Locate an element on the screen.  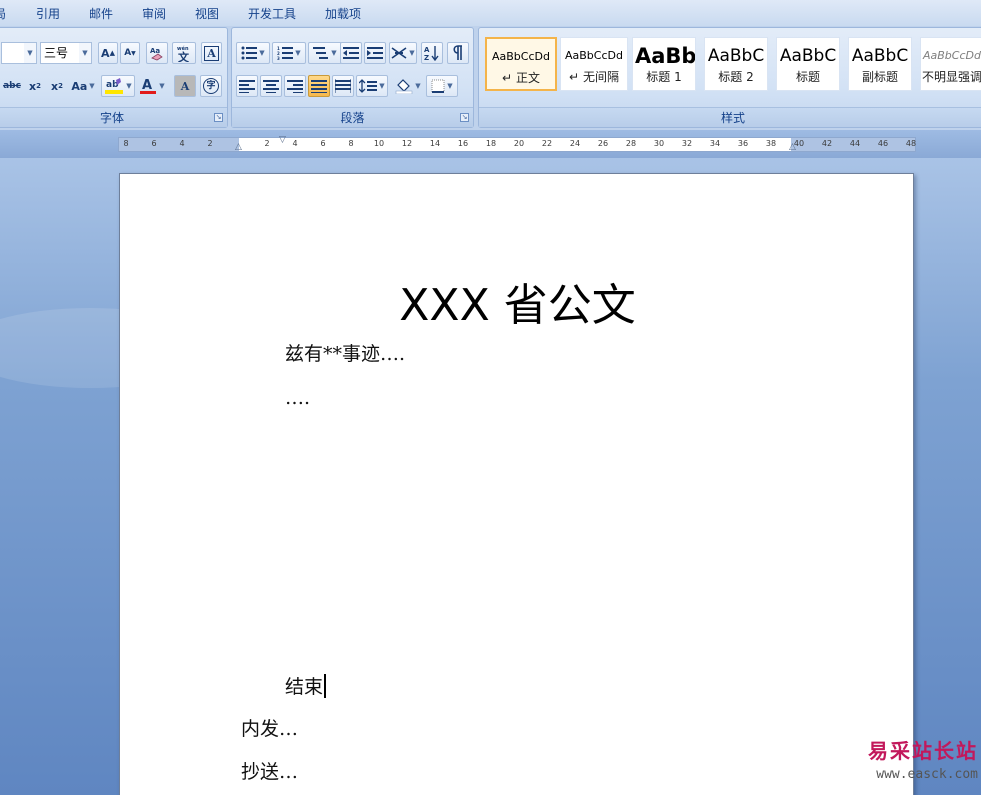
ruler-label: 30 is located at coordinates (659, 143).